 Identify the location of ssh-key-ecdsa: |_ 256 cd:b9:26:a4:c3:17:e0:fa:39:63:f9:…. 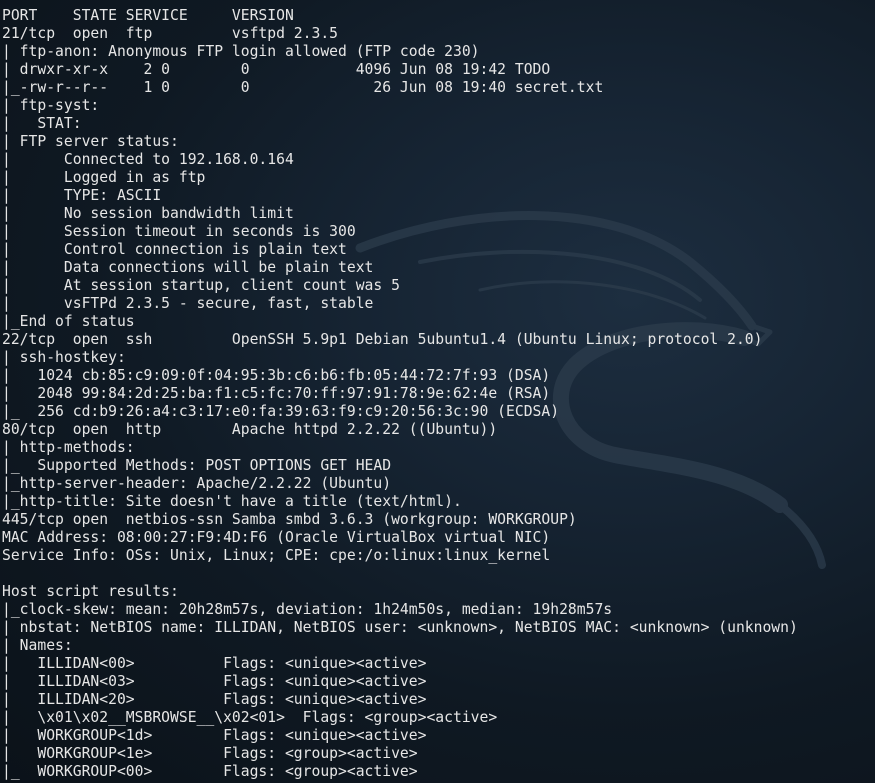
(281, 411).